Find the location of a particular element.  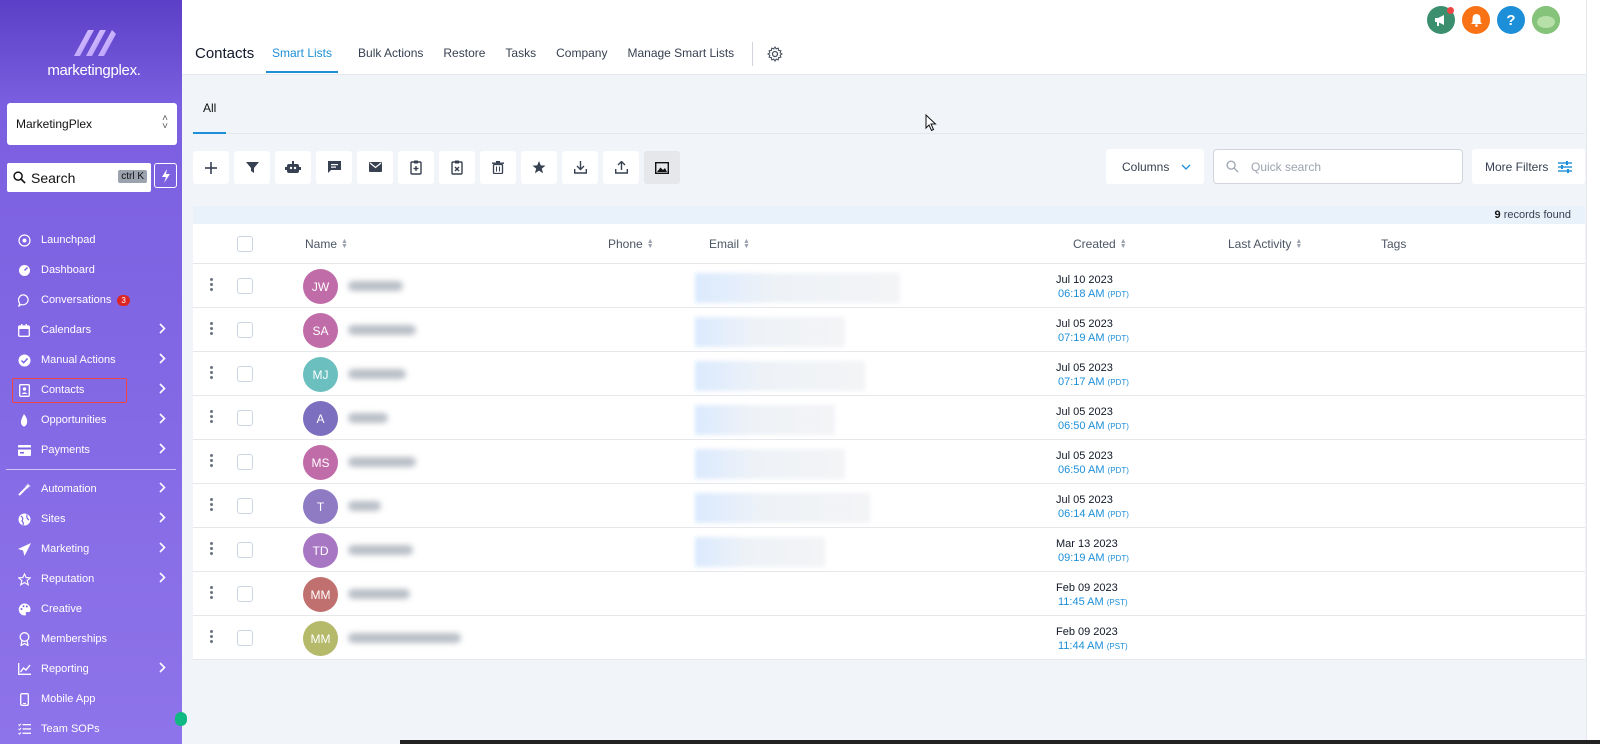

column-last-activity: Last Activity ▲ ▼ is located at coordinates (1265, 244).